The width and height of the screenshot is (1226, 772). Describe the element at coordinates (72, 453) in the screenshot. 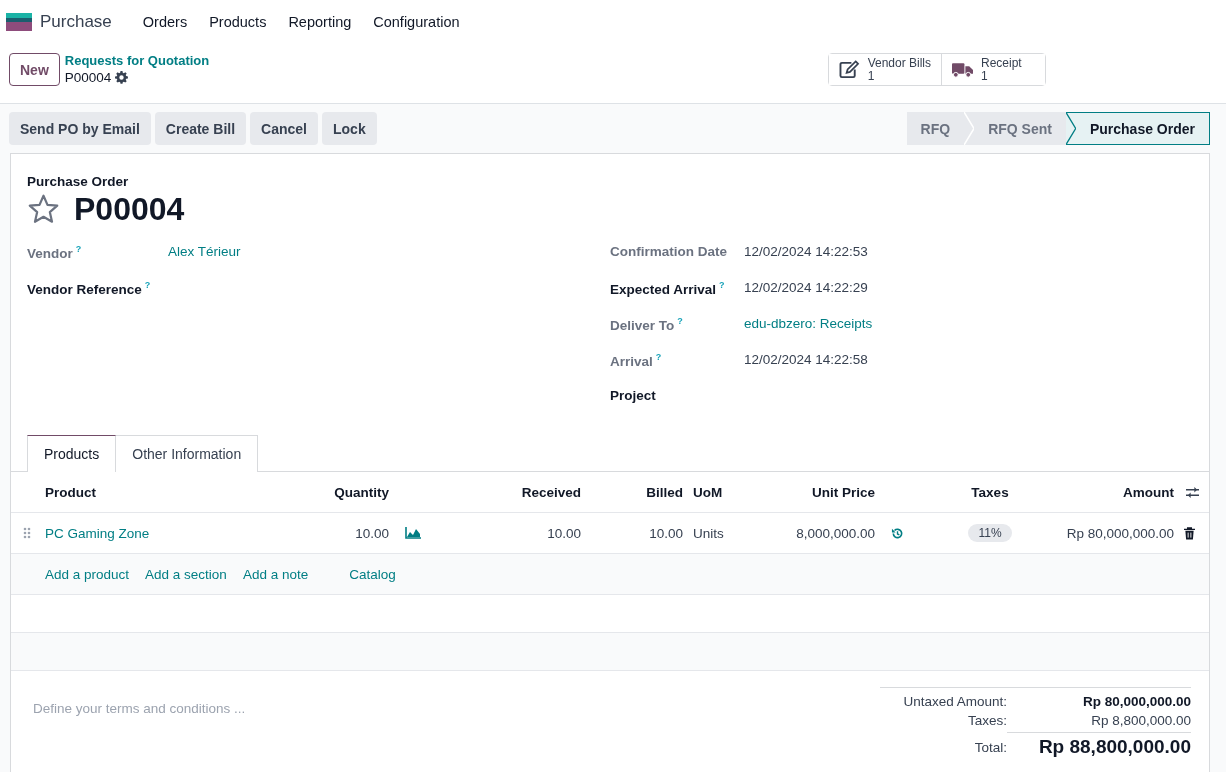

I see `tab: Products` at that location.